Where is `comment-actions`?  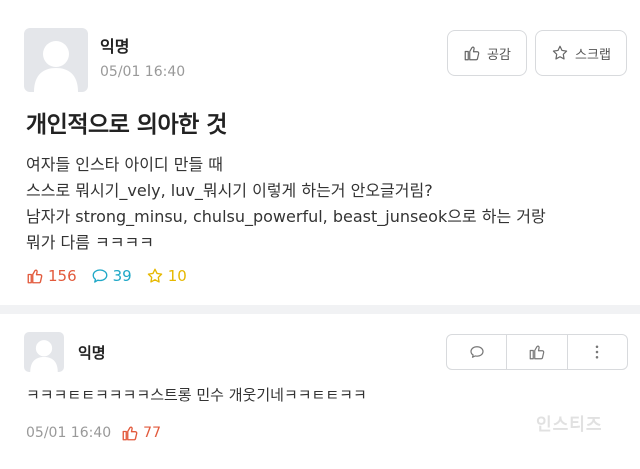
comment-actions is located at coordinates (537, 352).